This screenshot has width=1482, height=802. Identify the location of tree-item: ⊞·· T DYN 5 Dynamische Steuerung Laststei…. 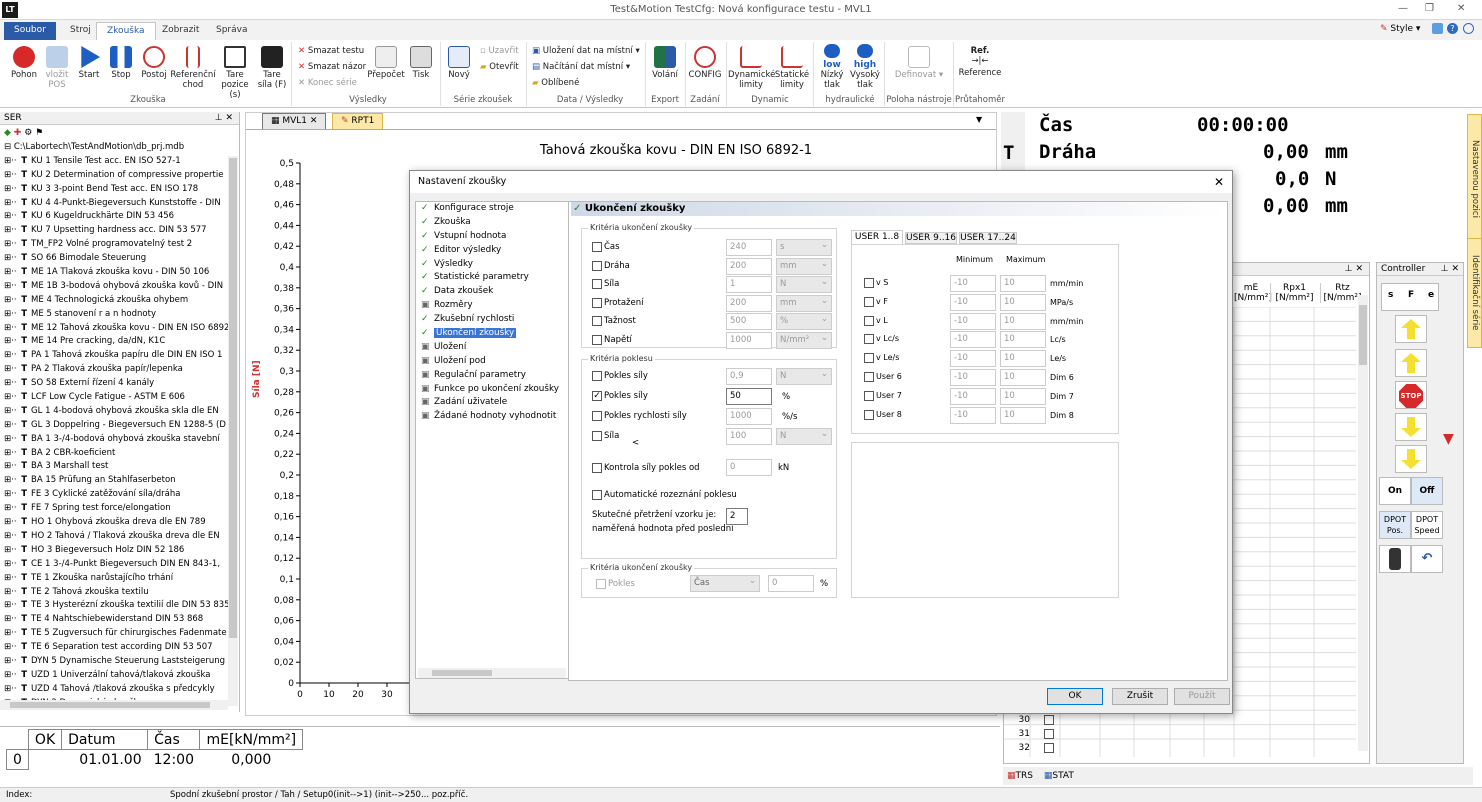
(119, 662).